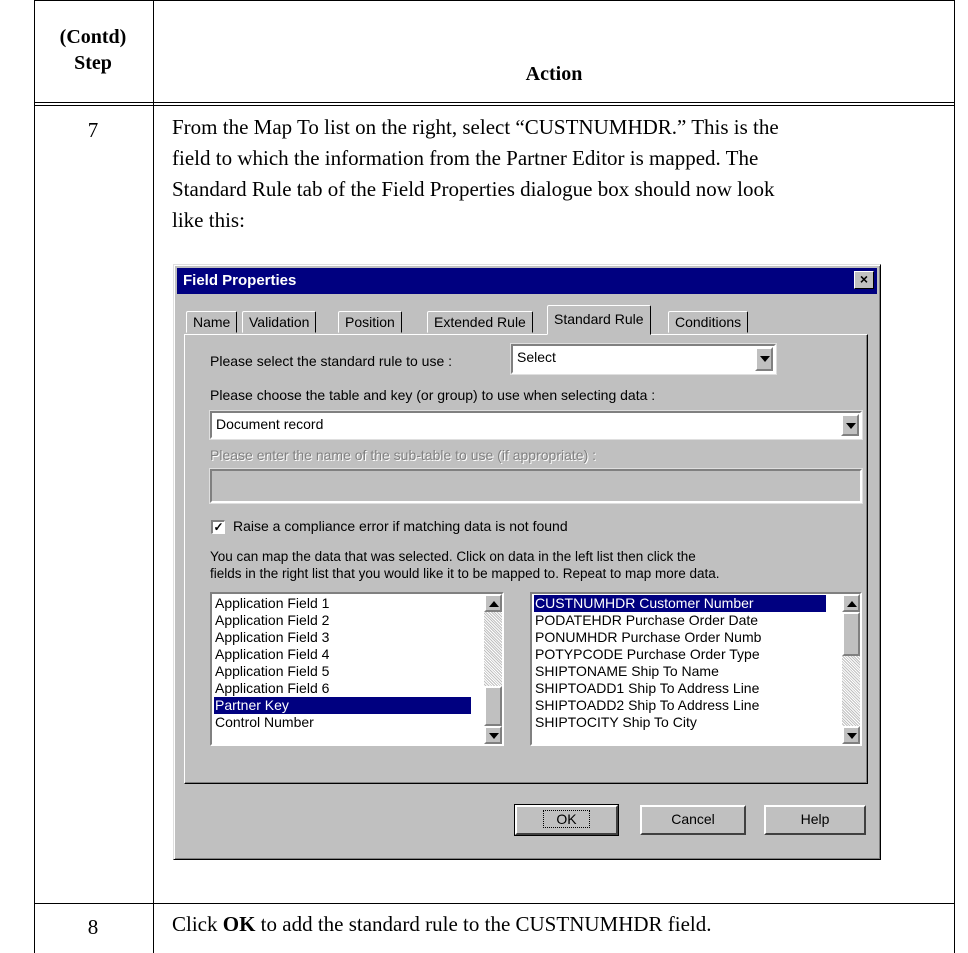 This screenshot has height=953, width=968. Describe the element at coordinates (342, 620) in the screenshot. I see `list-item: Application Field 2` at that location.